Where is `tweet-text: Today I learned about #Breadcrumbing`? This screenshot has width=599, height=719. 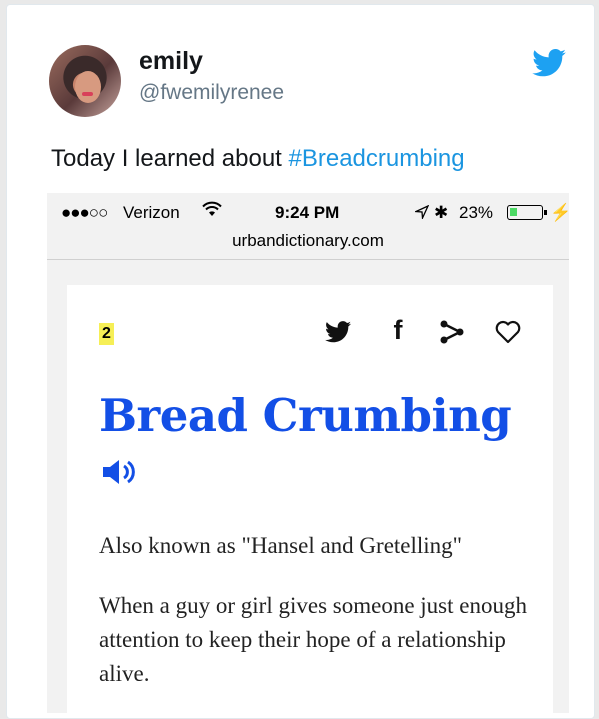 tweet-text: Today I learned about #Breadcrumbing is located at coordinates (258, 159).